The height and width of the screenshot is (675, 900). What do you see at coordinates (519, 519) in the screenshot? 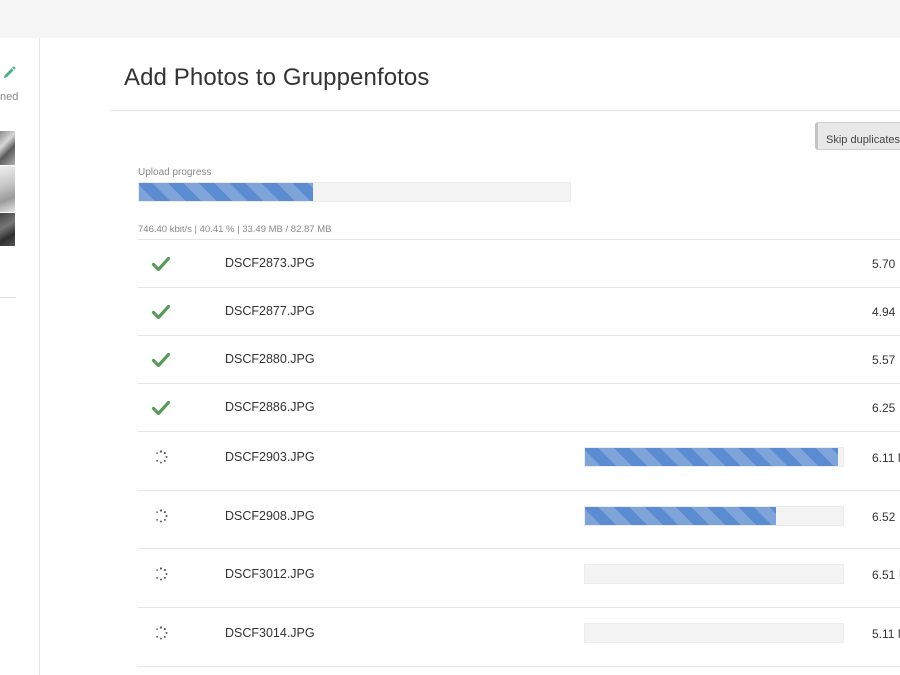
I see `file-row: DSCF2908.JPG 6.52` at bounding box center [519, 519].